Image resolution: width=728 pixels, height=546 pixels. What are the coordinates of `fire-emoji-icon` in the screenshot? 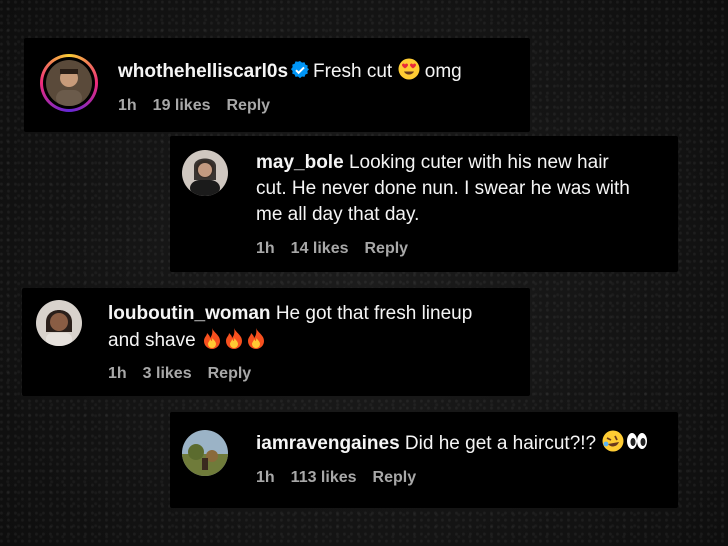 It's located at (235, 342).